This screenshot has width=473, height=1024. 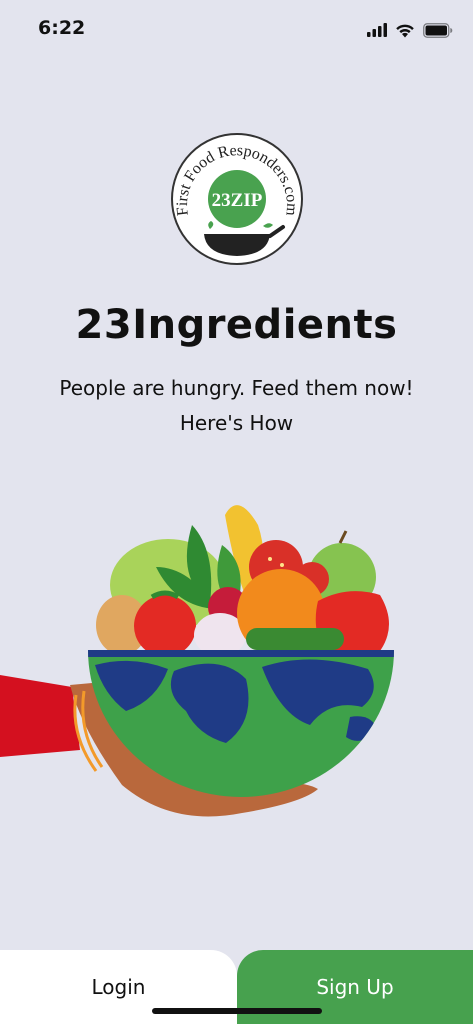 What do you see at coordinates (438, 30) in the screenshot?
I see `battery-icon` at bounding box center [438, 30].